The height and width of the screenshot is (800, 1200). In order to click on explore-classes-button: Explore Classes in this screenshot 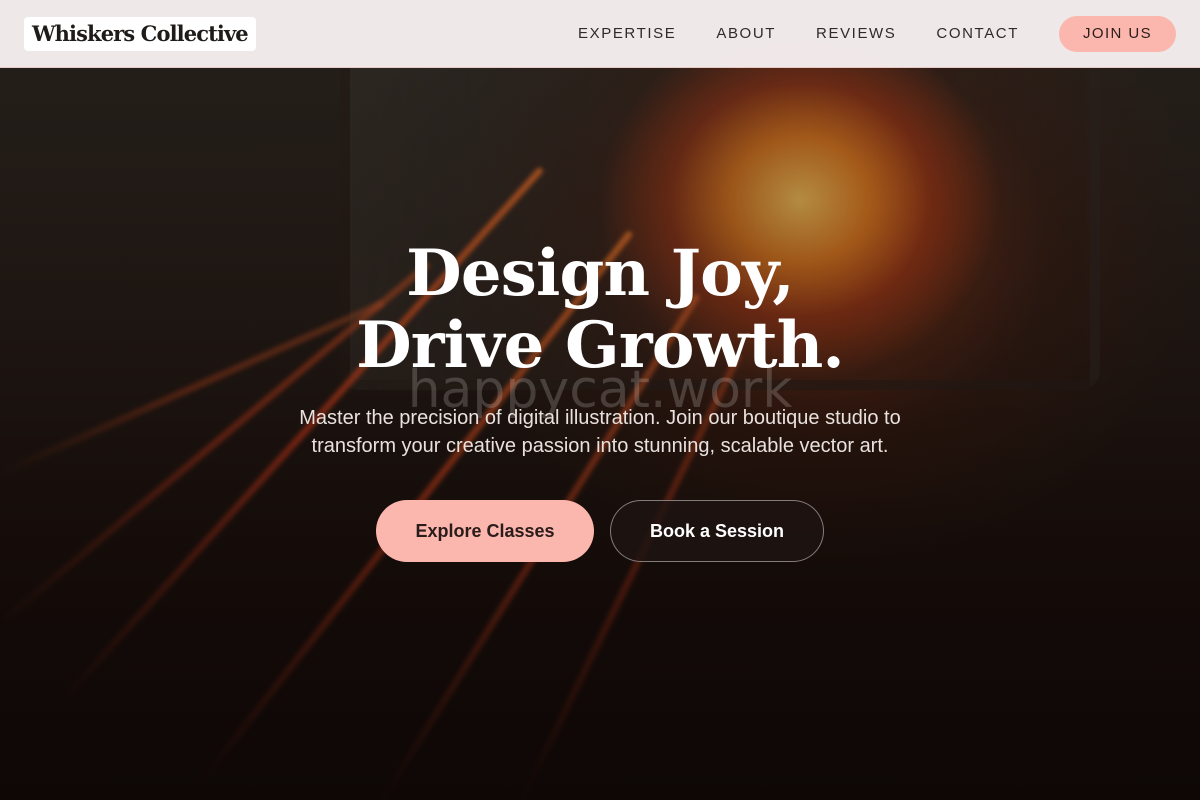, I will do `click(485, 531)`.